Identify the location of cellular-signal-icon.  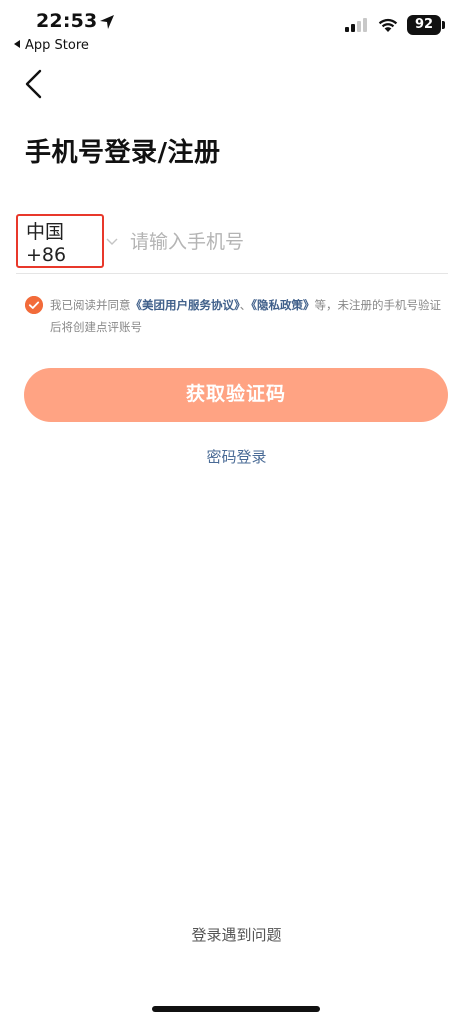
(356, 25).